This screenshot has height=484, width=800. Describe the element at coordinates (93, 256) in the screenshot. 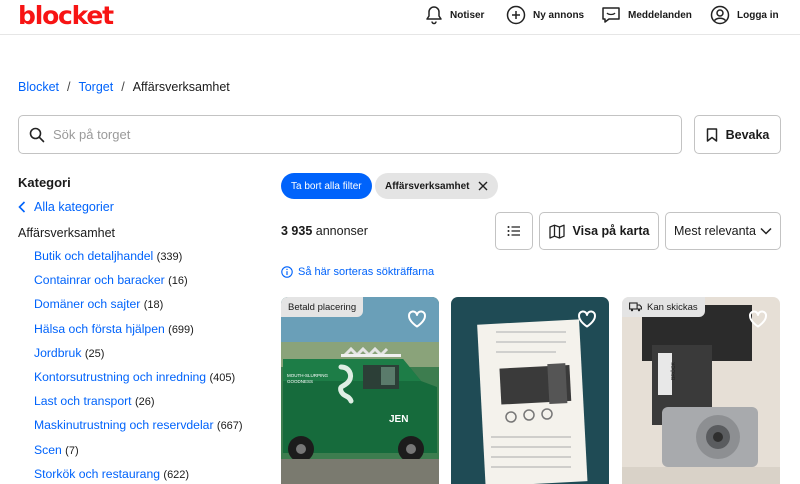

I see `subcategory-link: Butik och detaljhandel` at that location.